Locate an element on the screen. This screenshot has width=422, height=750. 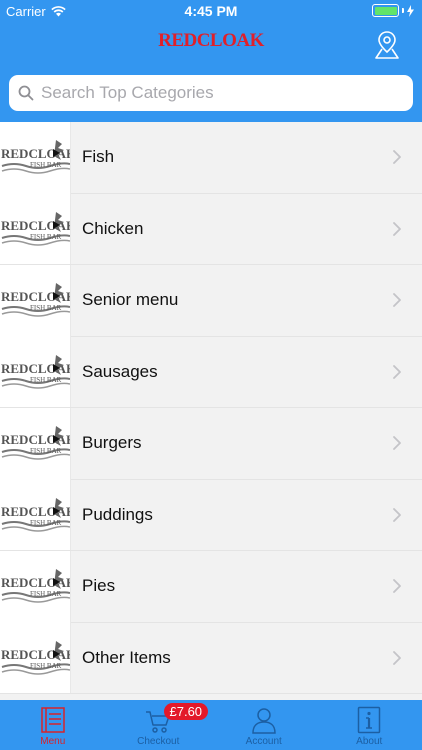
search-icon is located at coordinates (26, 93).